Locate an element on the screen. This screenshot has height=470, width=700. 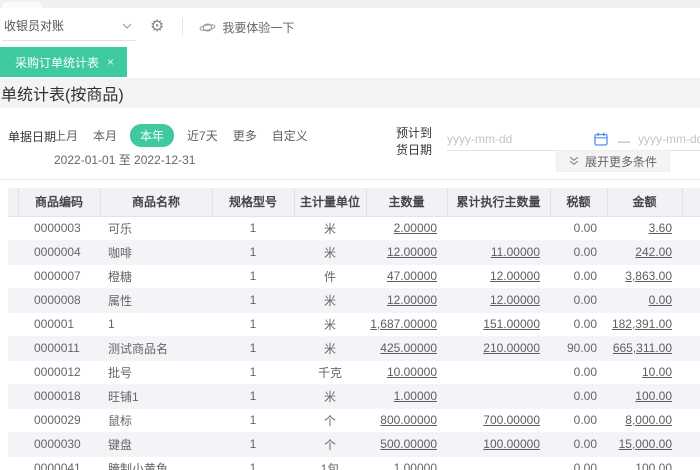
toolbar-divider is located at coordinates (183, 27).